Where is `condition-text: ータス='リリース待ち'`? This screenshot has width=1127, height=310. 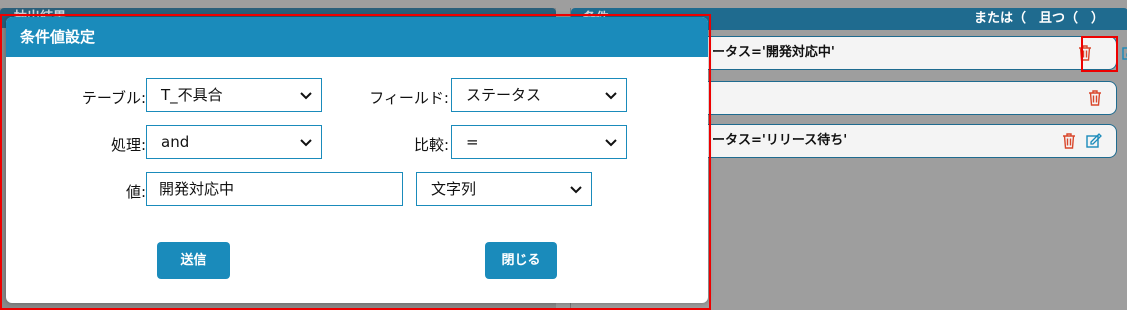
condition-text: ータス='リリース待ち' is located at coordinates (780, 140).